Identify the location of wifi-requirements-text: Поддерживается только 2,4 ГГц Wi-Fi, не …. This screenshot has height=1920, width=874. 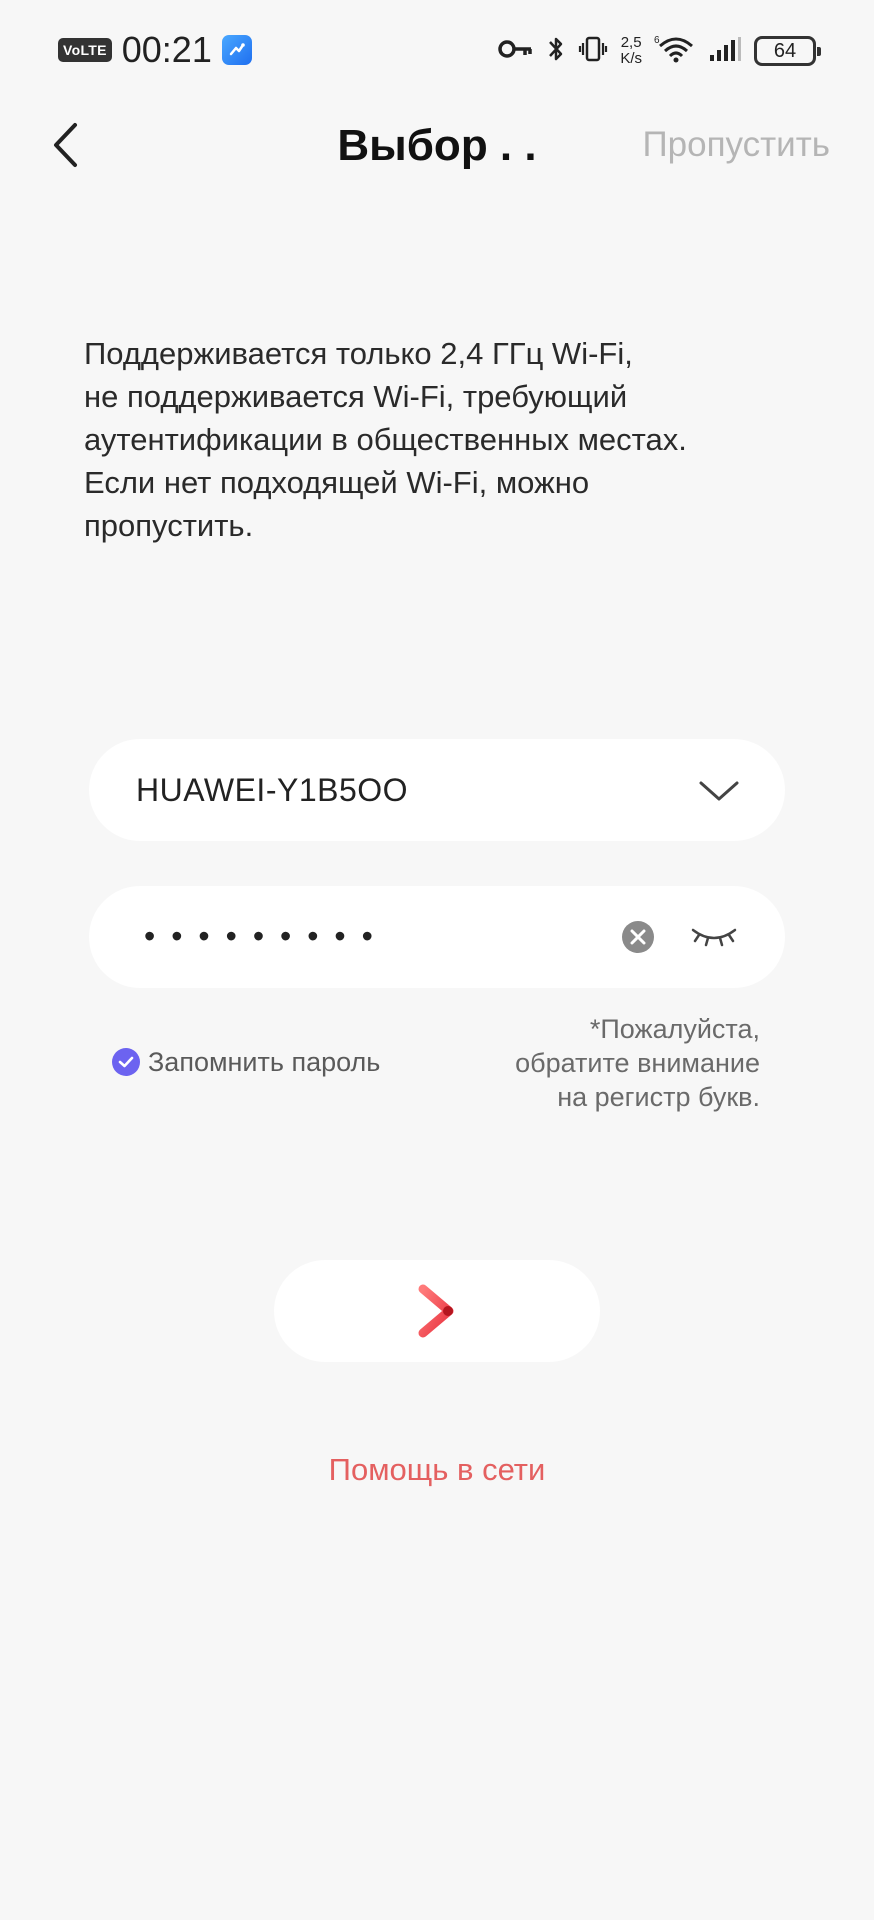
(385, 439).